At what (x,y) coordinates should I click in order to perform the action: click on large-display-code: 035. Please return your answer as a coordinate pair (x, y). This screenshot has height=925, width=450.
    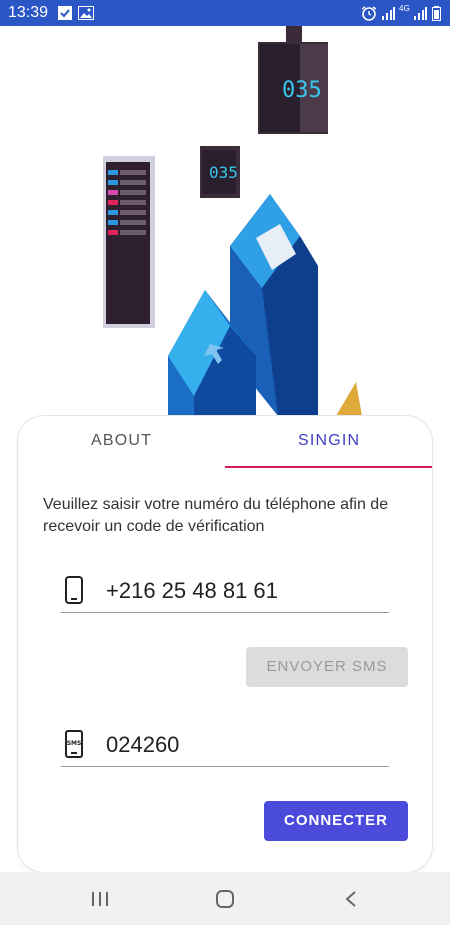
    Looking at the image, I should click on (302, 90).